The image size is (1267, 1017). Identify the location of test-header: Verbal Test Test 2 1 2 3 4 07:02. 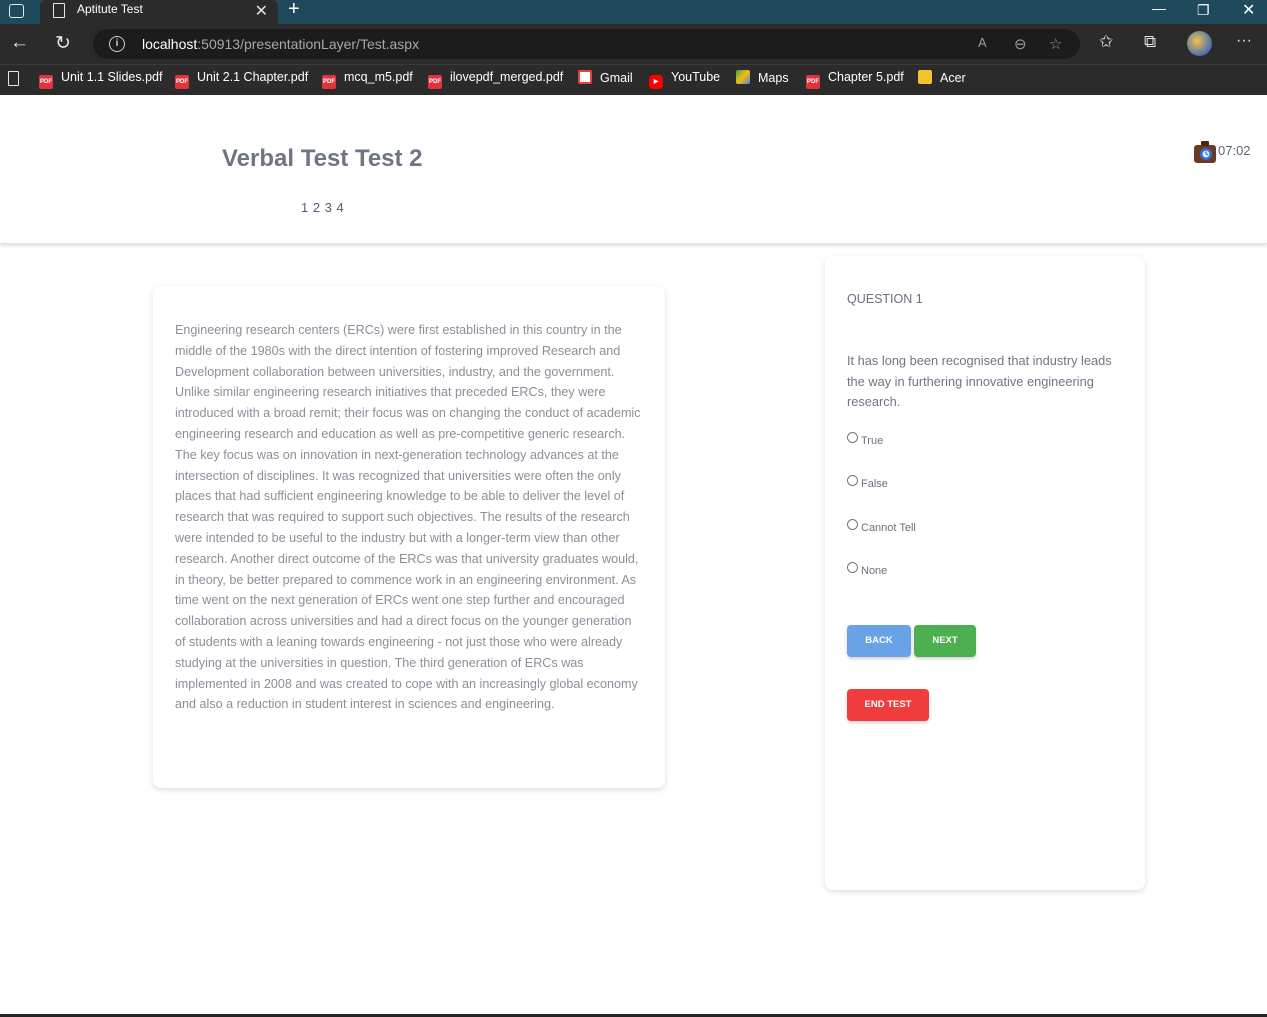
(633, 170).